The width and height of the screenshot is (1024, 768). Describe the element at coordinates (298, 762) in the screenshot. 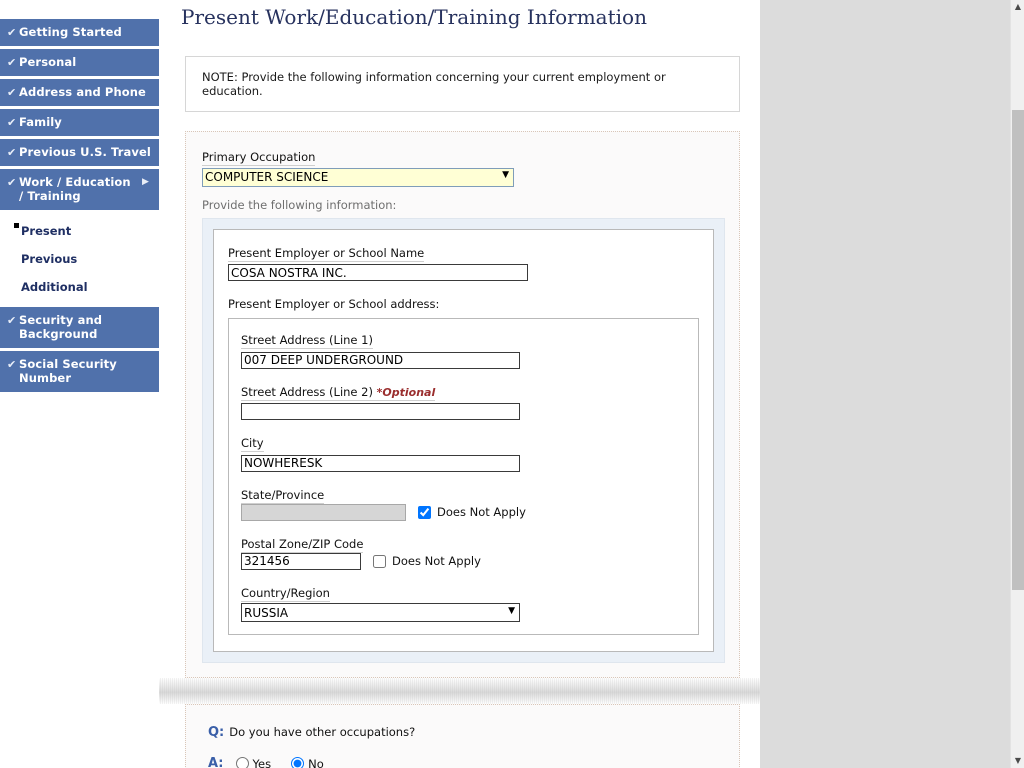

I see `other-occupations-no-radio` at that location.